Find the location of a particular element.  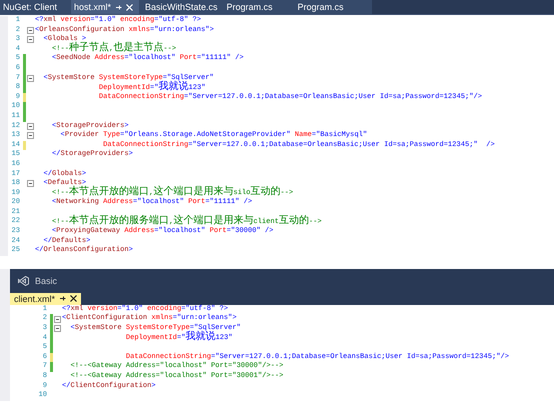

editor-tab: BasicWithState.cs is located at coordinates (181, 7).